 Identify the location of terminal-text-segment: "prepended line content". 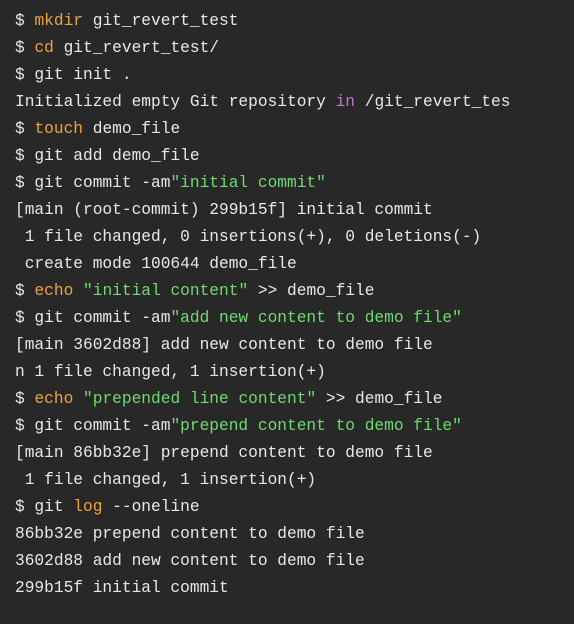
(200, 399).